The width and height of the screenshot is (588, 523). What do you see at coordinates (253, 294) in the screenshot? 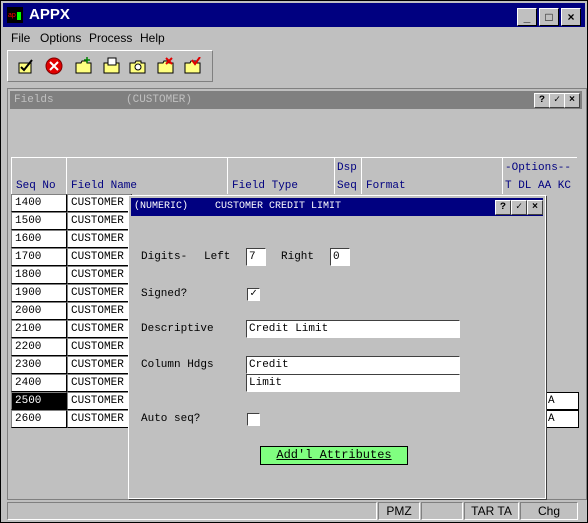
I see `signed-checkbox: ✓` at bounding box center [253, 294].